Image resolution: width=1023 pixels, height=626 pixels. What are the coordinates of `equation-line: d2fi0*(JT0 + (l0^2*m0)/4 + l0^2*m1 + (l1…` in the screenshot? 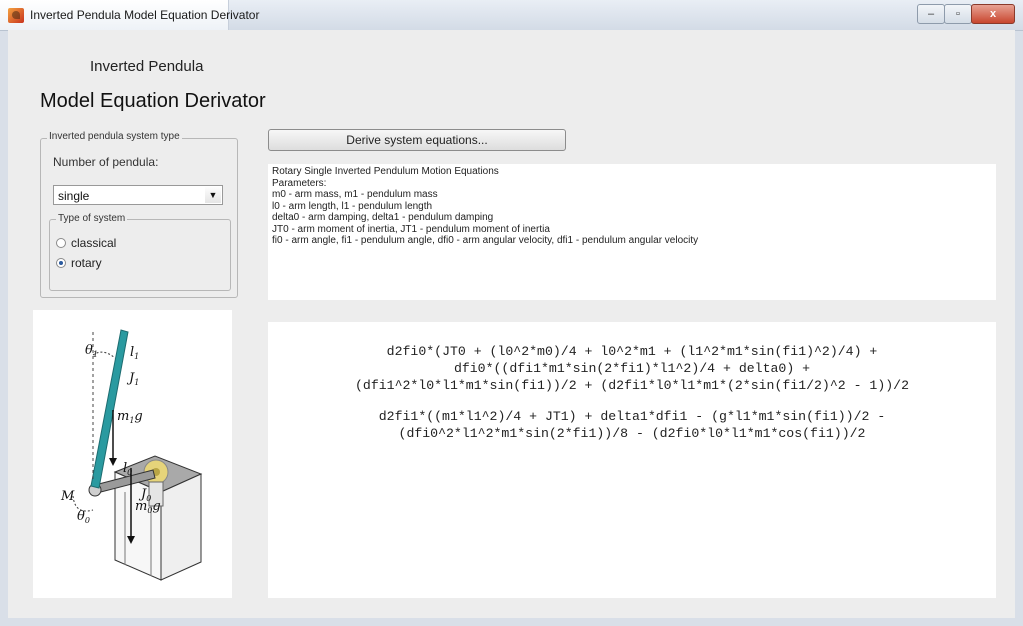 It's located at (632, 351).